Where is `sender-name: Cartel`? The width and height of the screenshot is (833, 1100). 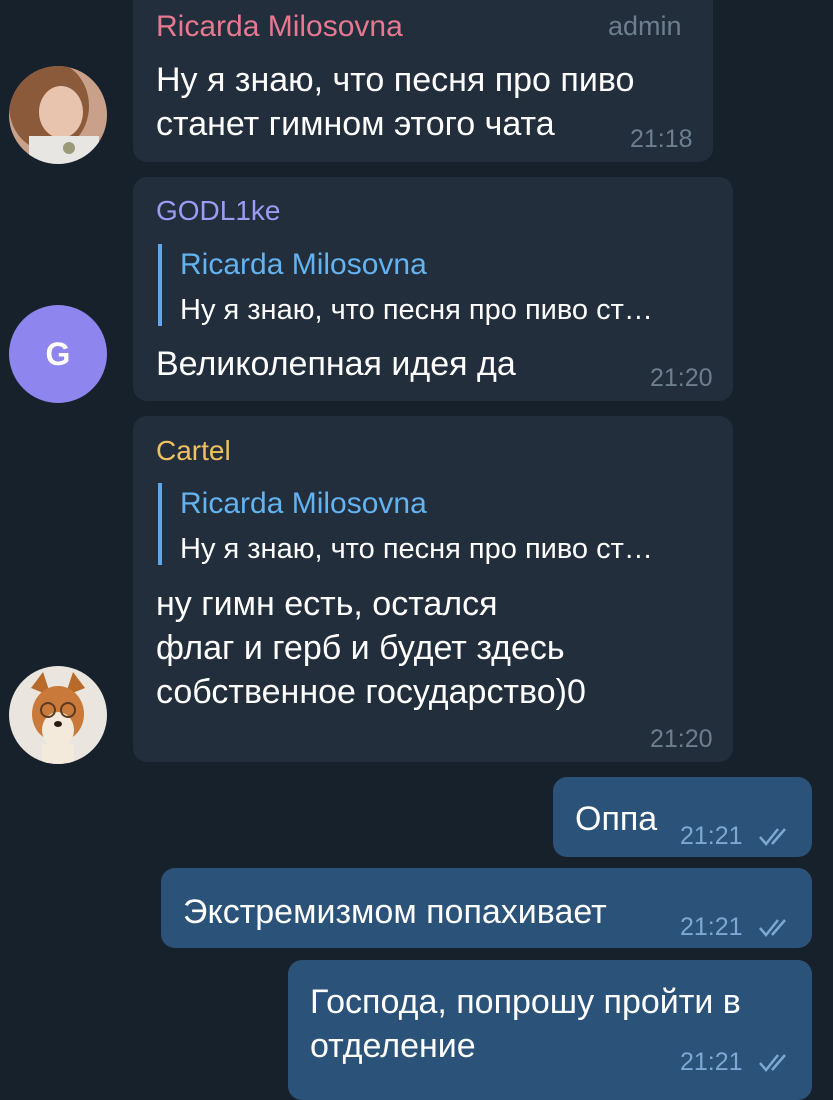
sender-name: Cartel is located at coordinates (193, 451).